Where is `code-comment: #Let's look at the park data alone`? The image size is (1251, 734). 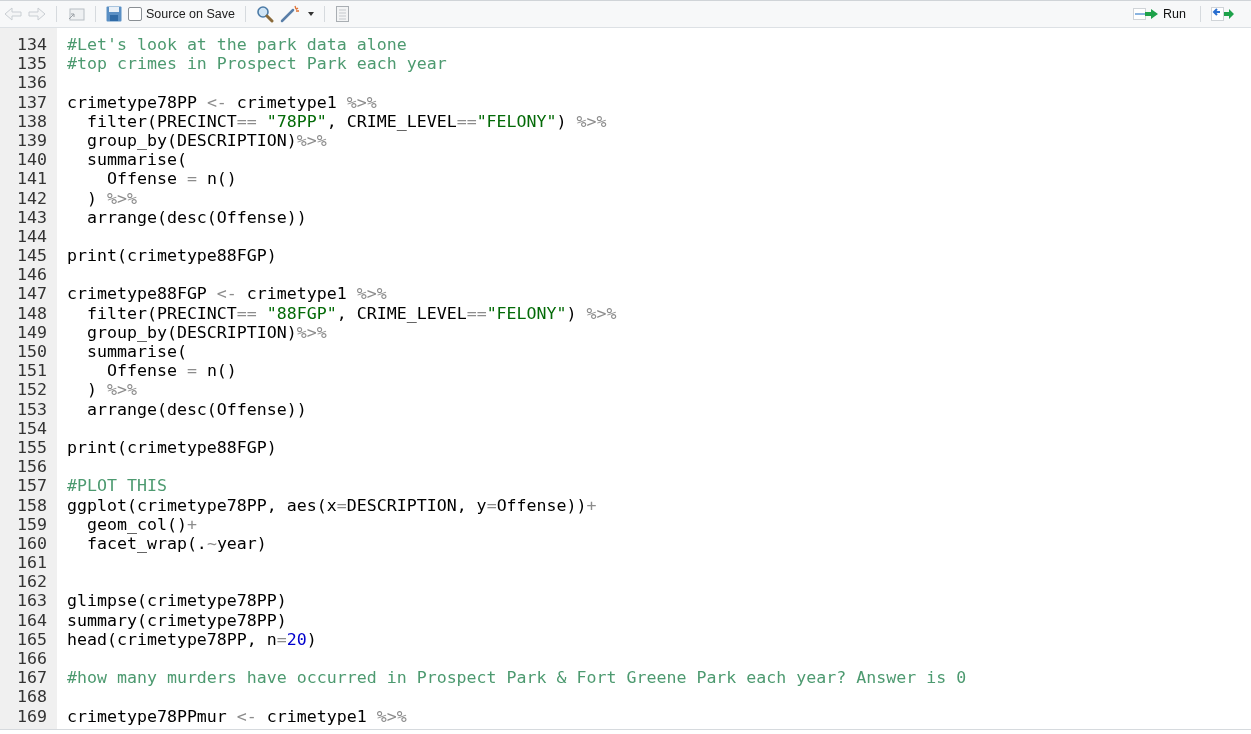
code-comment: #Let's look at the park data alone is located at coordinates (237, 44).